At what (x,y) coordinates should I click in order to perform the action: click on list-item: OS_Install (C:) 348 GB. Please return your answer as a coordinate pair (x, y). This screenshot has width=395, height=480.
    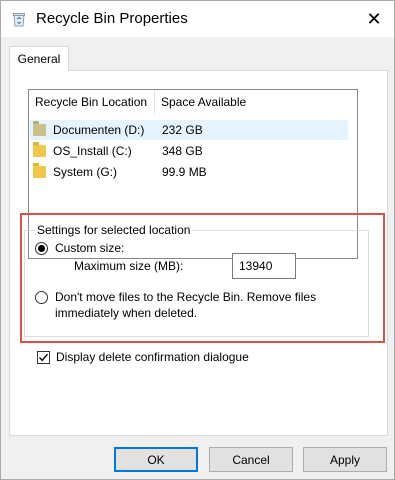
    Looking at the image, I should click on (189, 151).